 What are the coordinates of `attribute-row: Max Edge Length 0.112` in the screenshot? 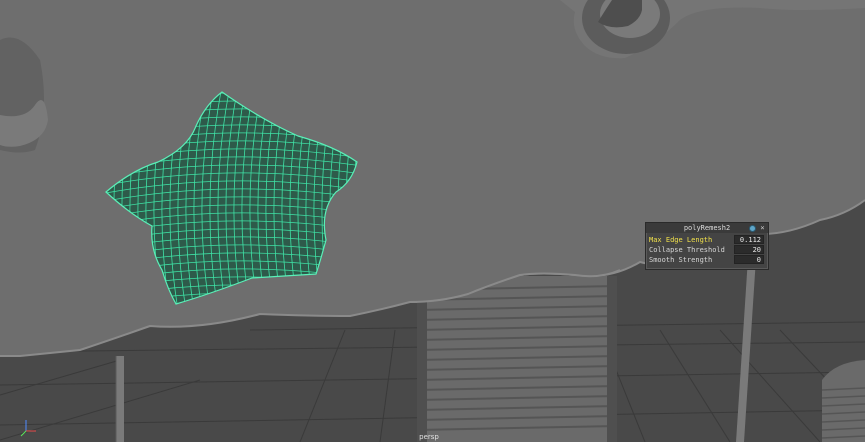 It's located at (707, 240).